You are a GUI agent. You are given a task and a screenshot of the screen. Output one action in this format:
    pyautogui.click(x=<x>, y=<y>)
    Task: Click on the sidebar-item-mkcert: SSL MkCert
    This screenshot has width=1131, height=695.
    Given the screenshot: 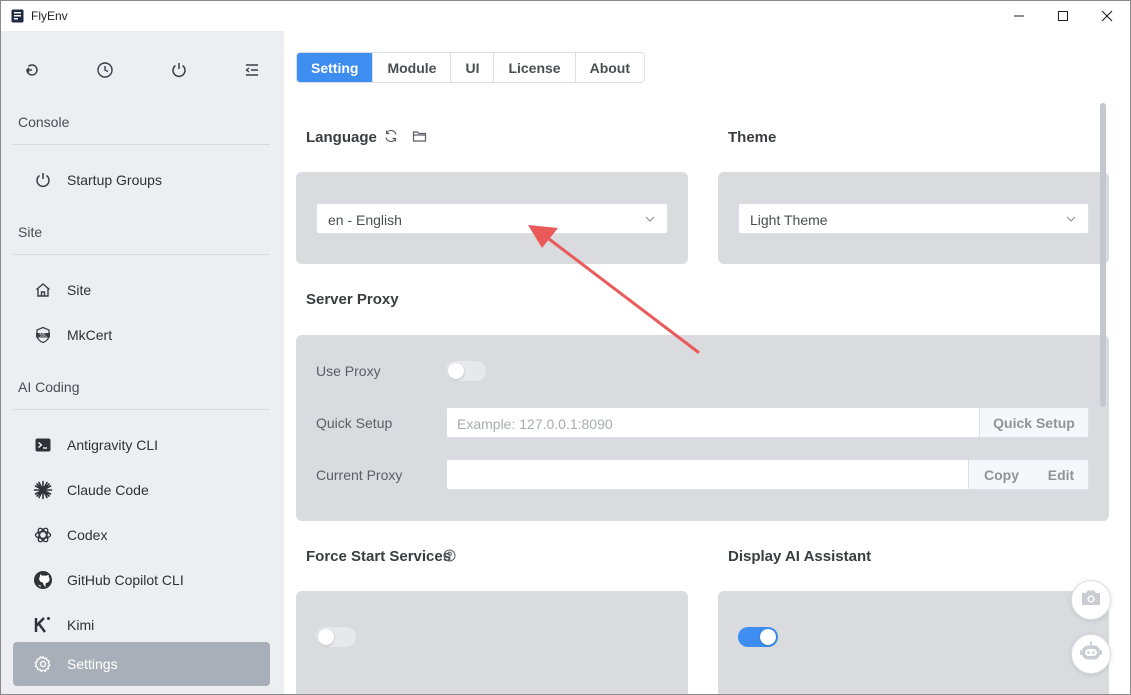 What is the action you would take?
    pyautogui.click(x=141, y=335)
    